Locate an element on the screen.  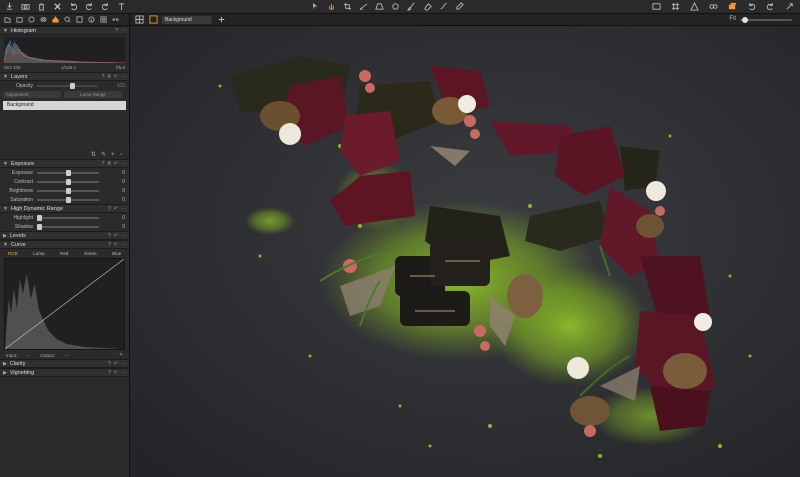
reset-icon is located at coordinates (789, 7).